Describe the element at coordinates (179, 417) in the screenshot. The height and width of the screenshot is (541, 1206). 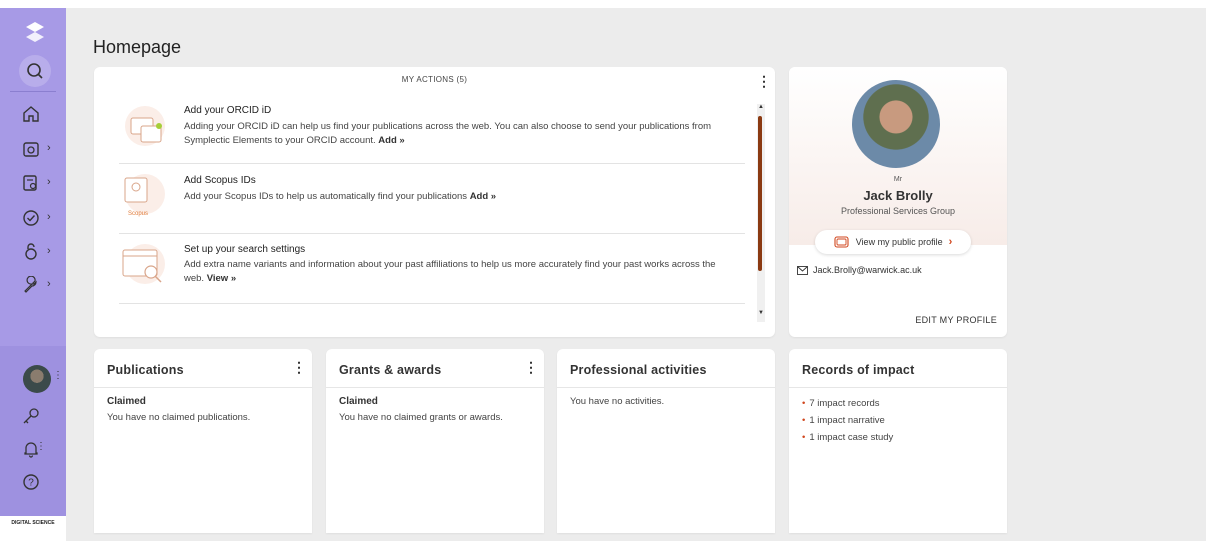
I see `card-text: You have no claimed publications.` at that location.